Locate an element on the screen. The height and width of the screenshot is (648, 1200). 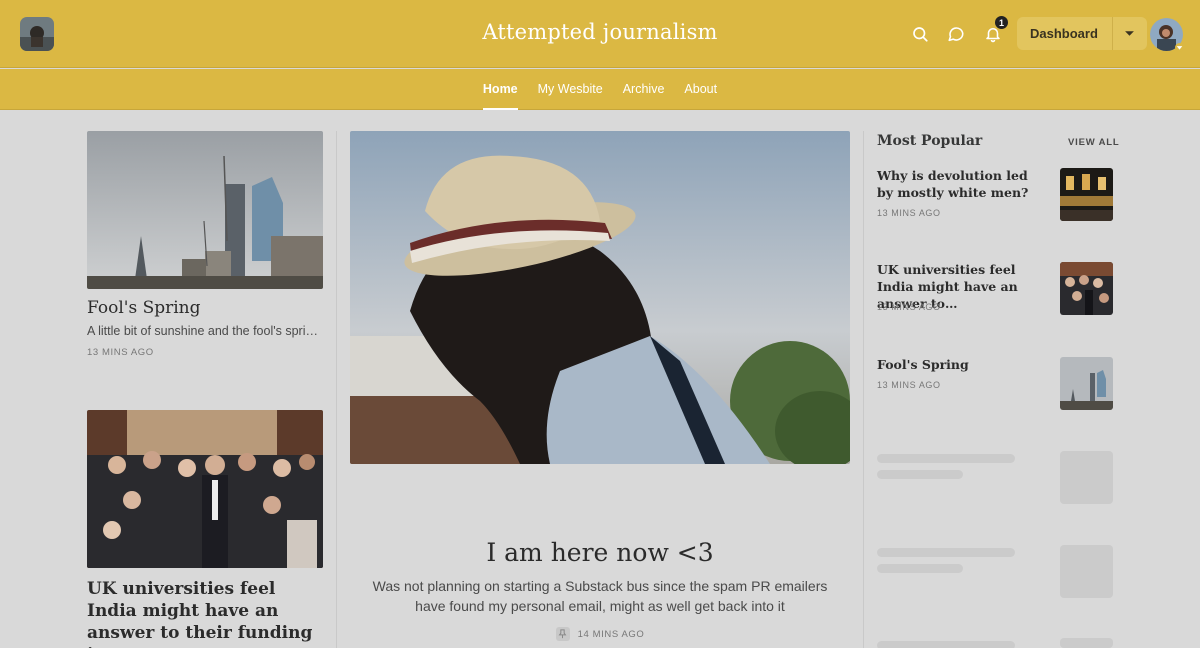
popular-post-title: Fool's Spring is located at coordinates (959, 364).